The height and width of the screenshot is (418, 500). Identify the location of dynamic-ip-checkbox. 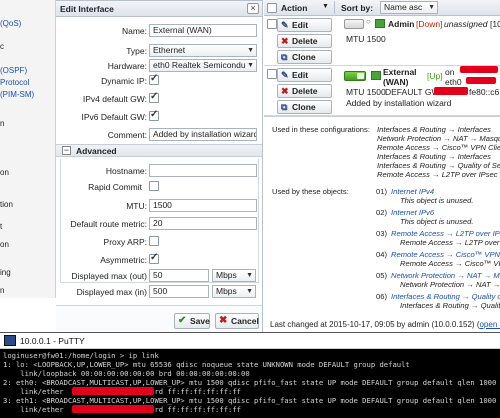
(154, 79).